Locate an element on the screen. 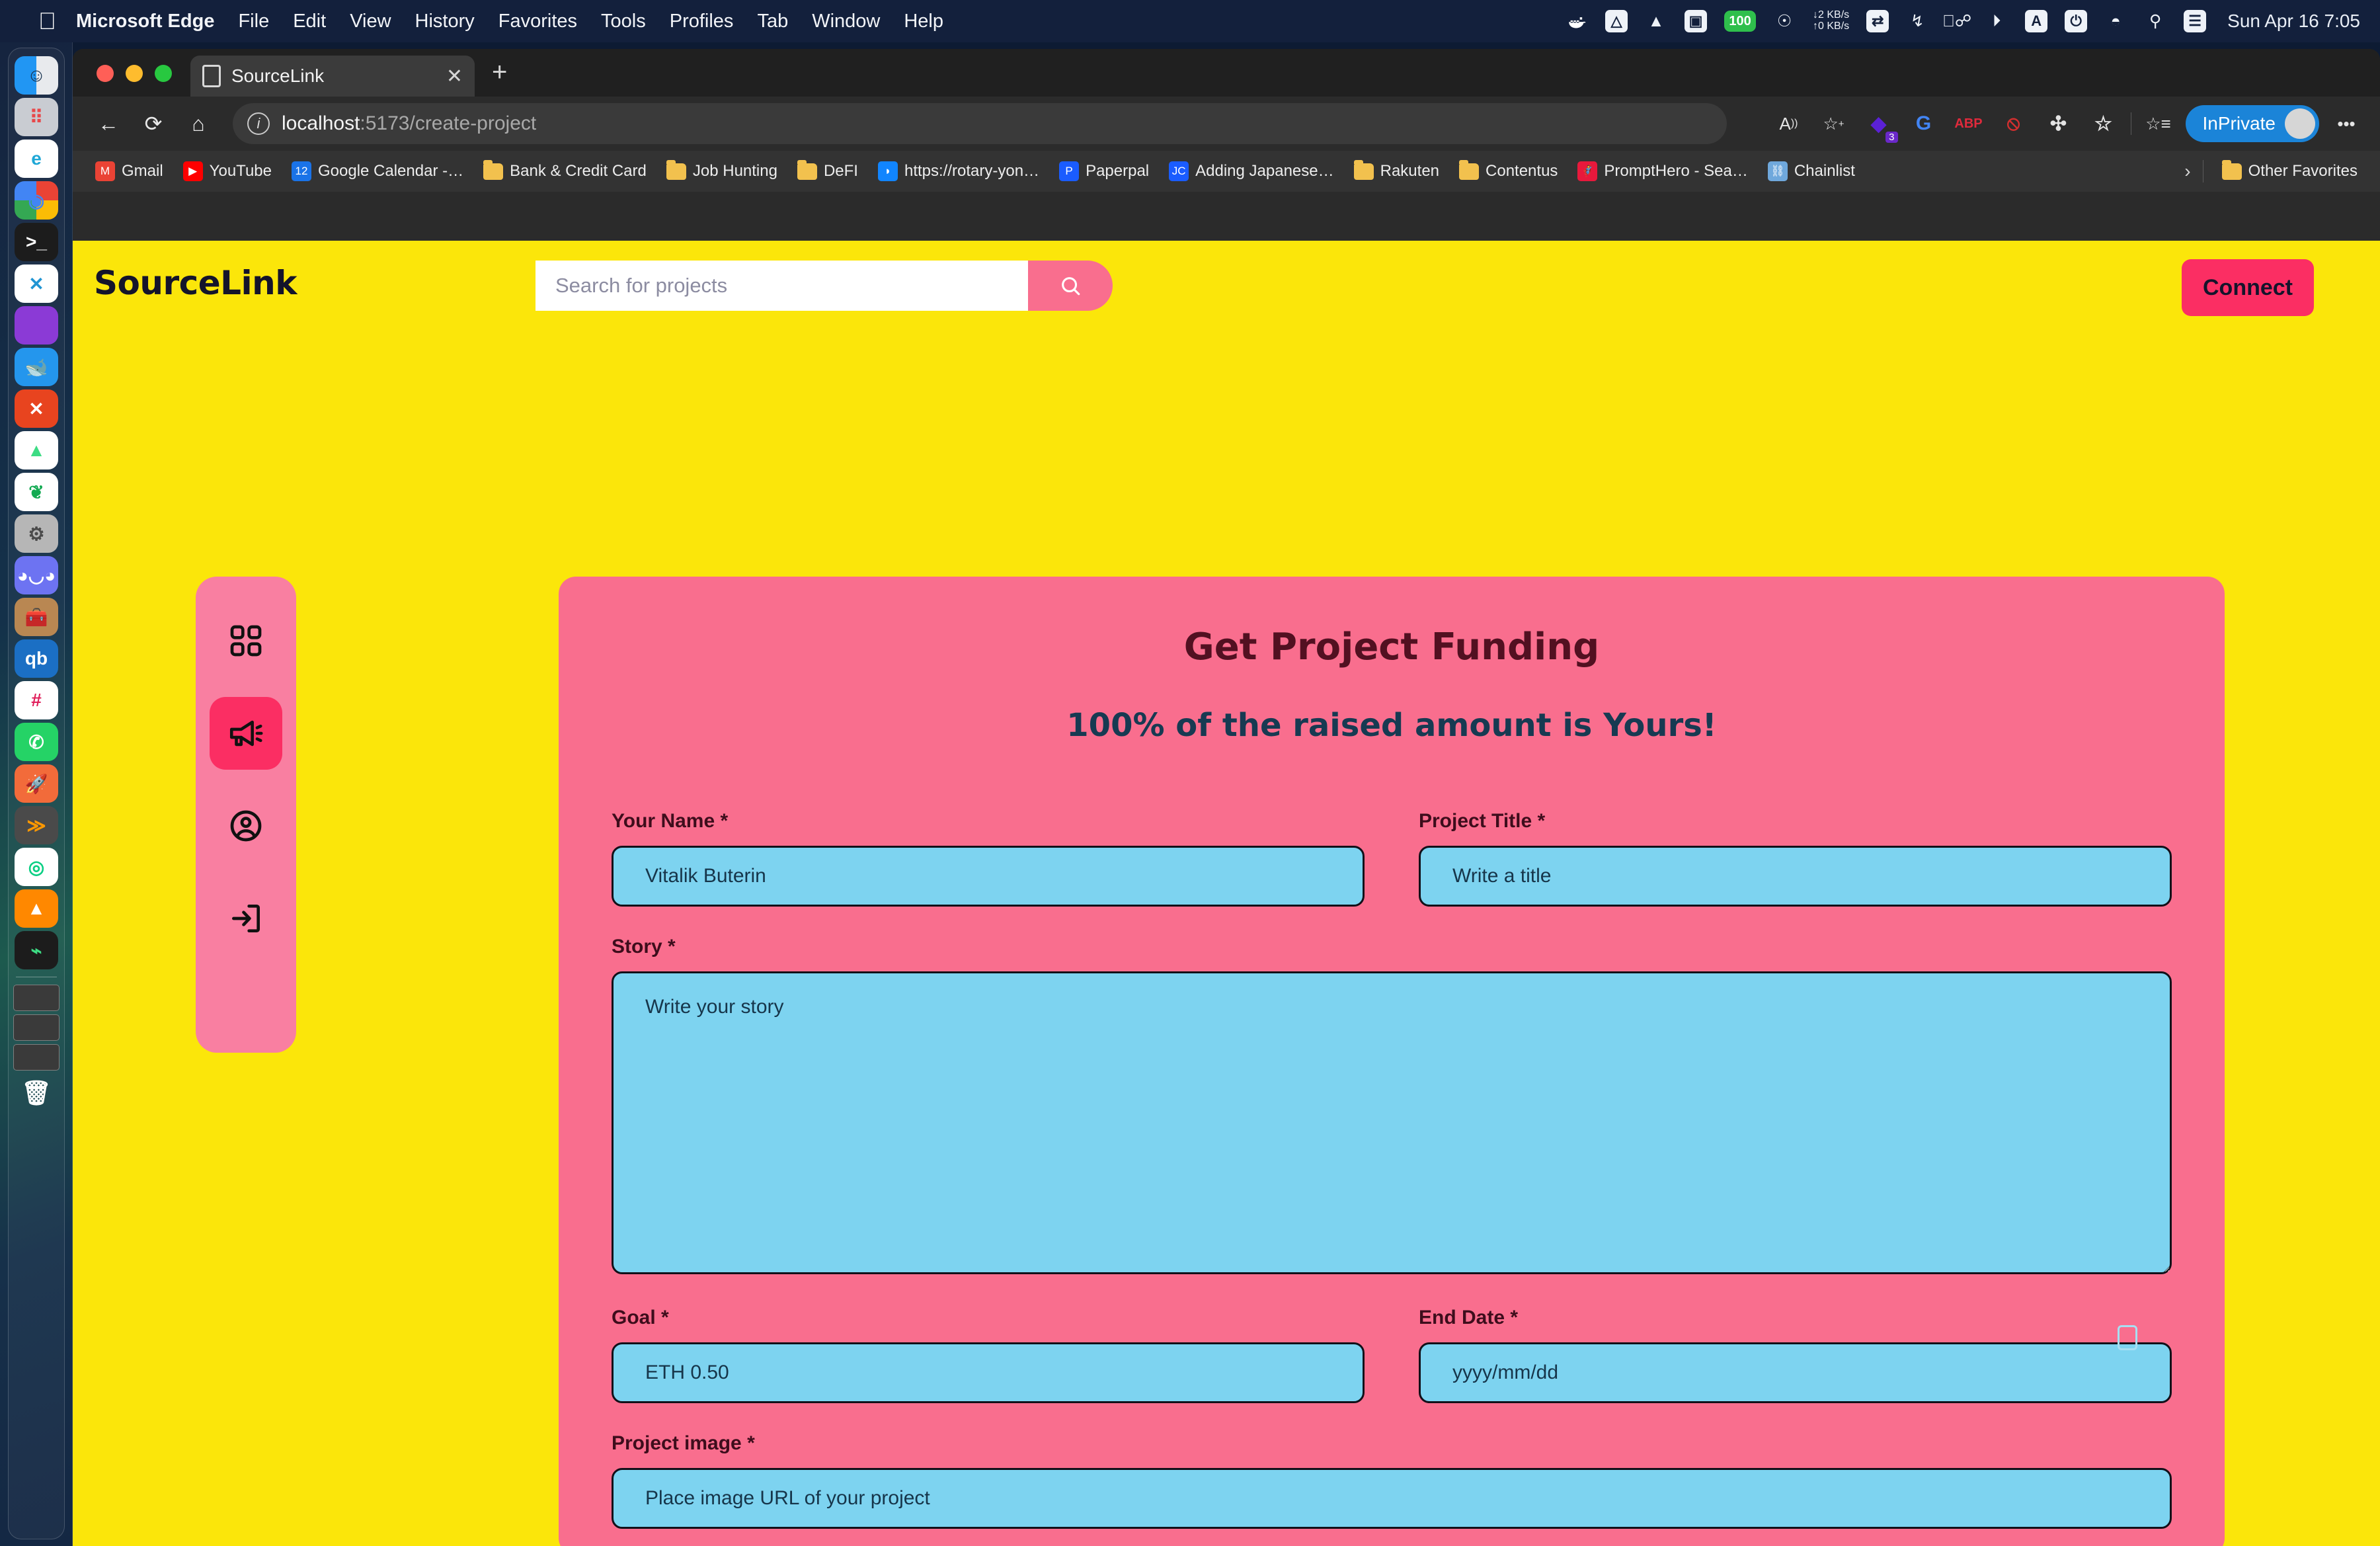 The width and height of the screenshot is (2380, 1546). menu-item-favorites: Favorites is located at coordinates (537, 21).